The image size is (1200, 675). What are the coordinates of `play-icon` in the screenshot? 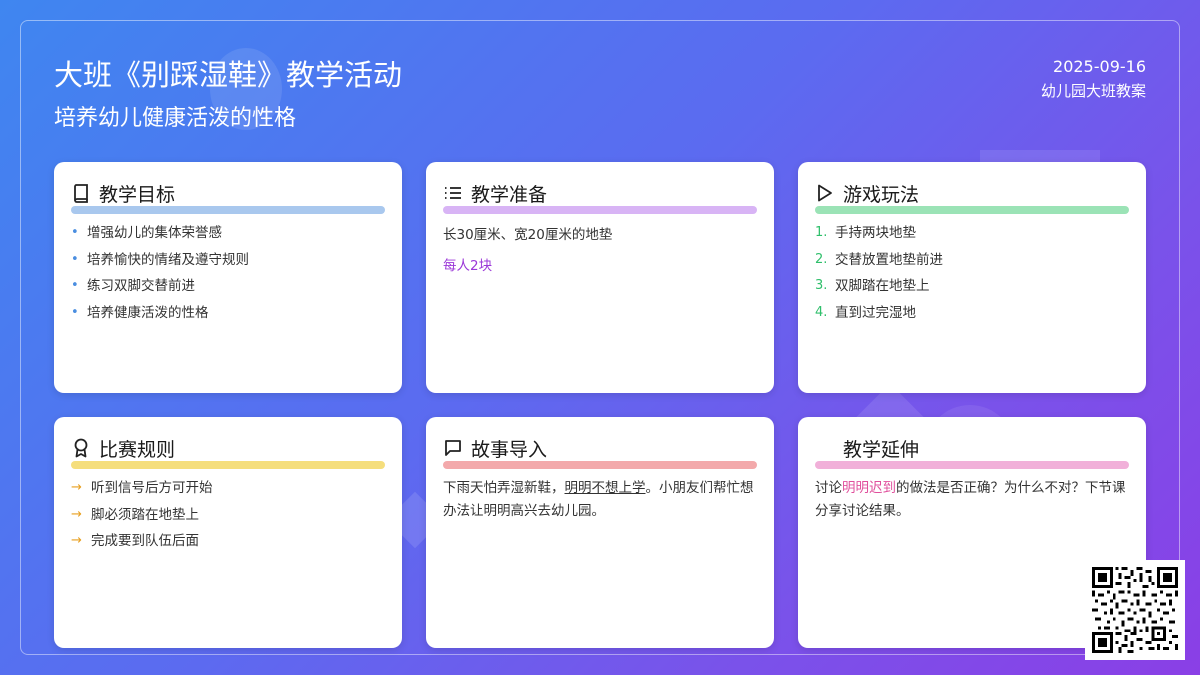 It's located at (825, 193).